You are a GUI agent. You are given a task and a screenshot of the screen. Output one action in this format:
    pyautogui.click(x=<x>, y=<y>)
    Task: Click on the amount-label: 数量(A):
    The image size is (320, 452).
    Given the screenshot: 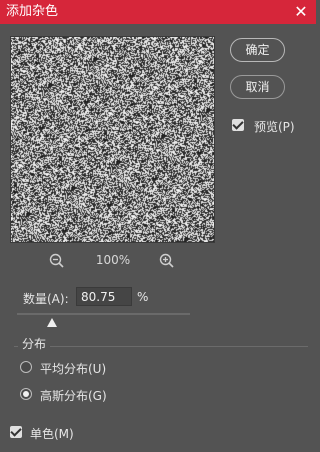 What is the action you would take?
    pyautogui.click(x=46, y=299)
    